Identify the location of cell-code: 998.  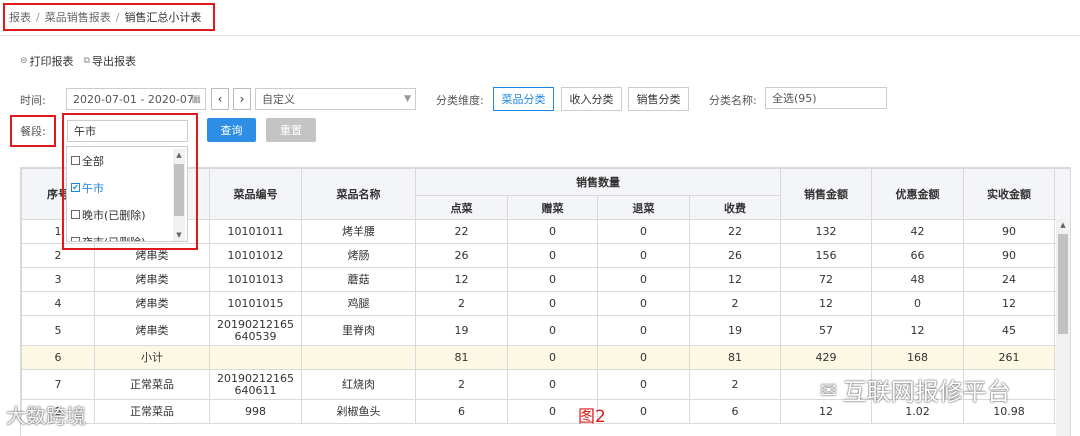
(255, 411).